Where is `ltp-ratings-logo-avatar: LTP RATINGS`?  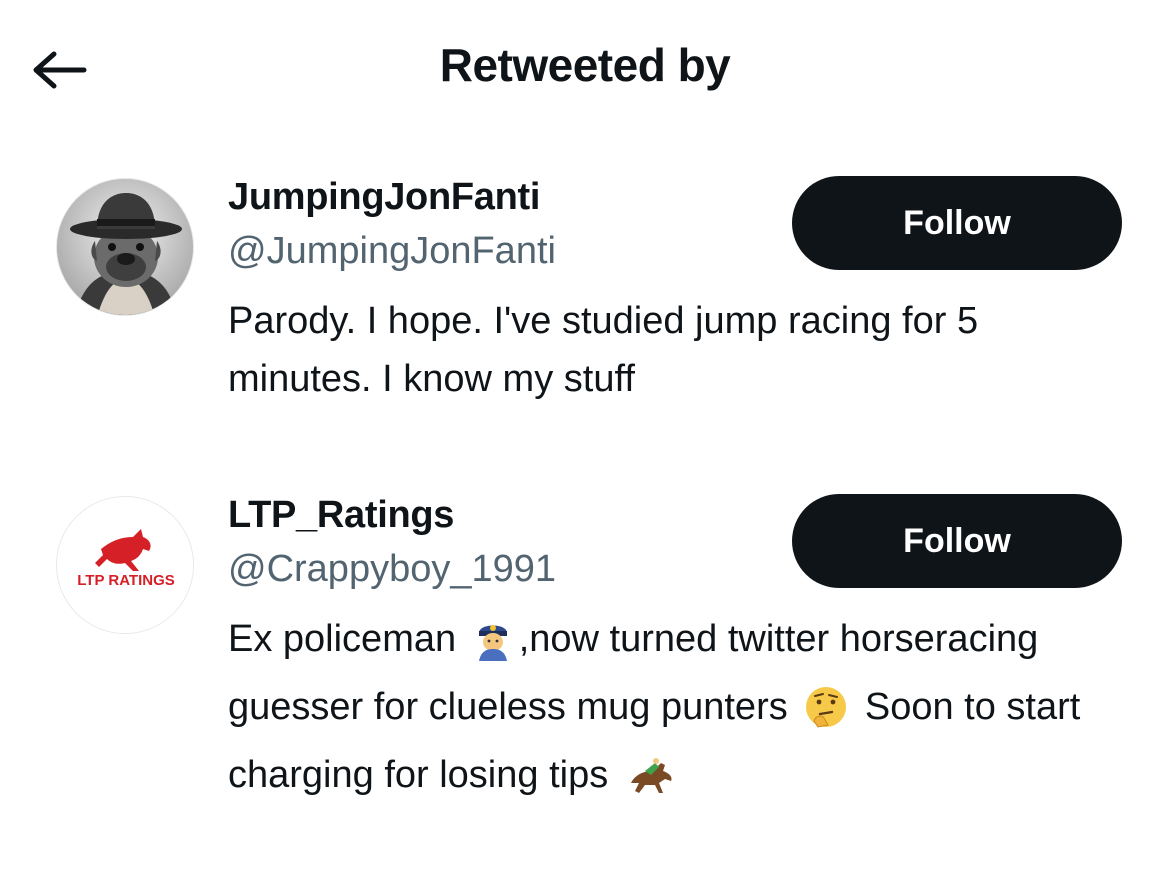 ltp-ratings-logo-avatar: LTP RATINGS is located at coordinates (125, 565).